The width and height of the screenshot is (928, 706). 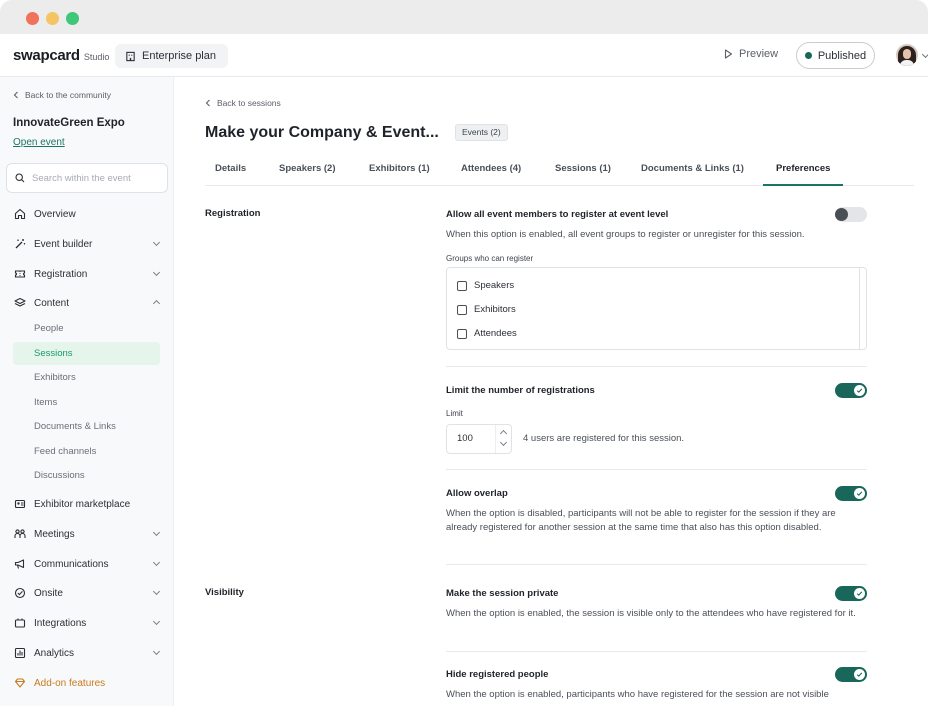 What do you see at coordinates (87, 534) in the screenshot?
I see `sidebar-item-meetings: Meetings` at bounding box center [87, 534].